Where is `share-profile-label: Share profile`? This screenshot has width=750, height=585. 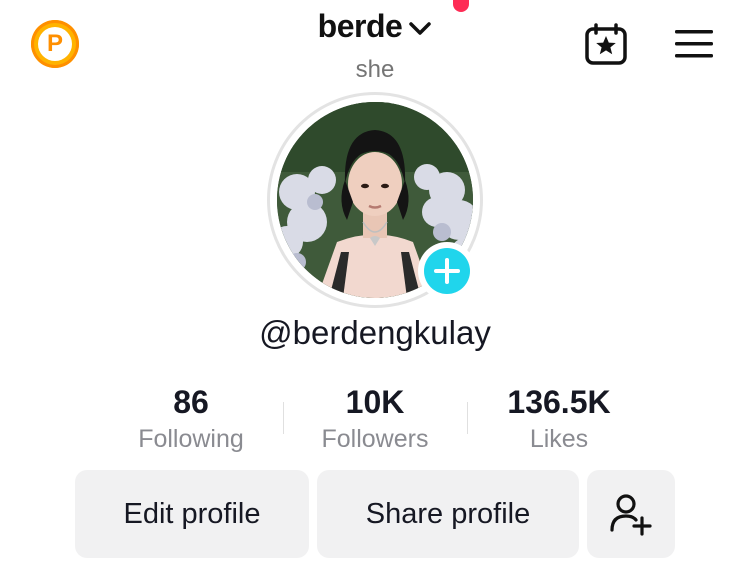
share-profile-label: Share profile is located at coordinates (448, 513).